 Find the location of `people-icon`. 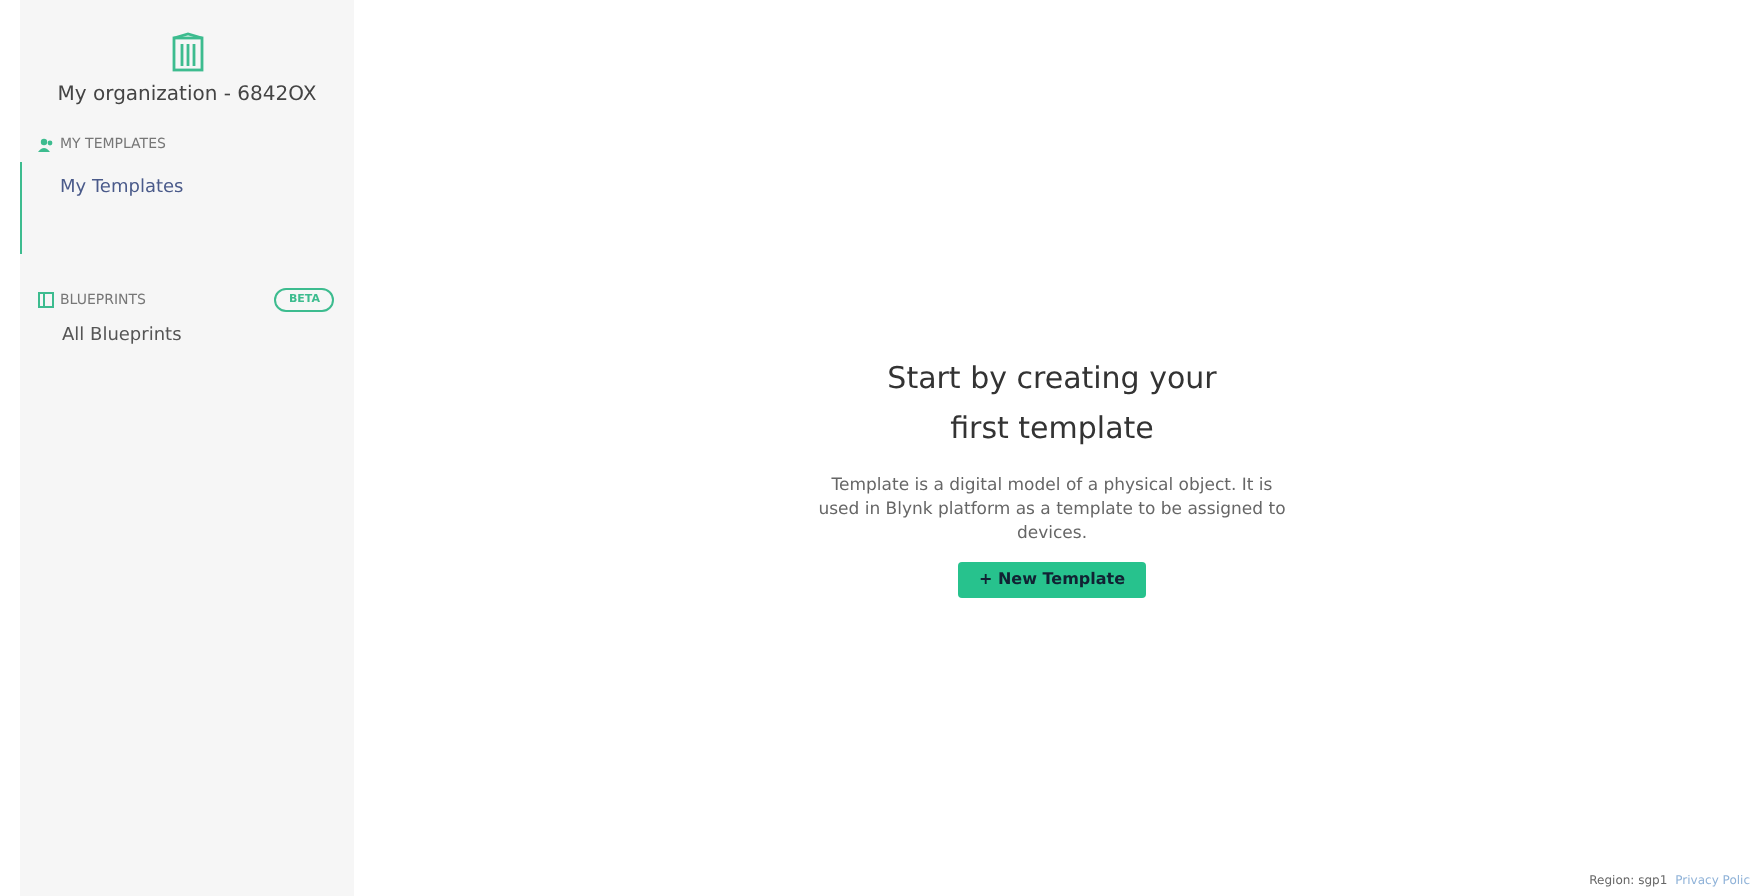

people-icon is located at coordinates (46, 144).